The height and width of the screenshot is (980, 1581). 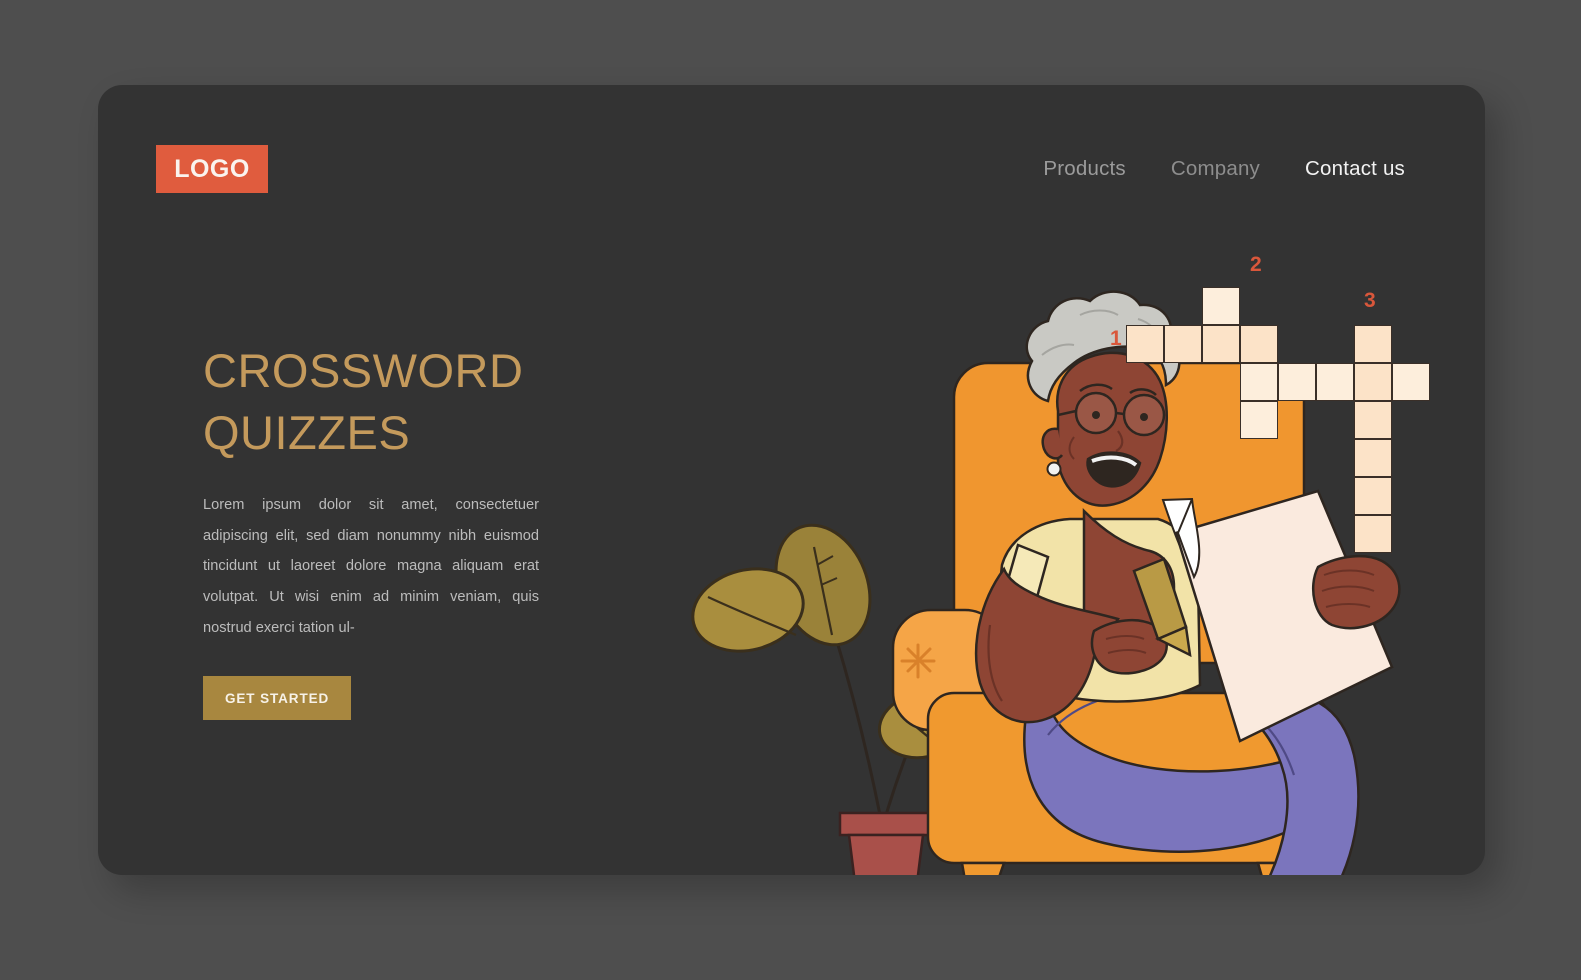 I want to click on crossword-clue-number-2: 2, so click(x=1256, y=264).